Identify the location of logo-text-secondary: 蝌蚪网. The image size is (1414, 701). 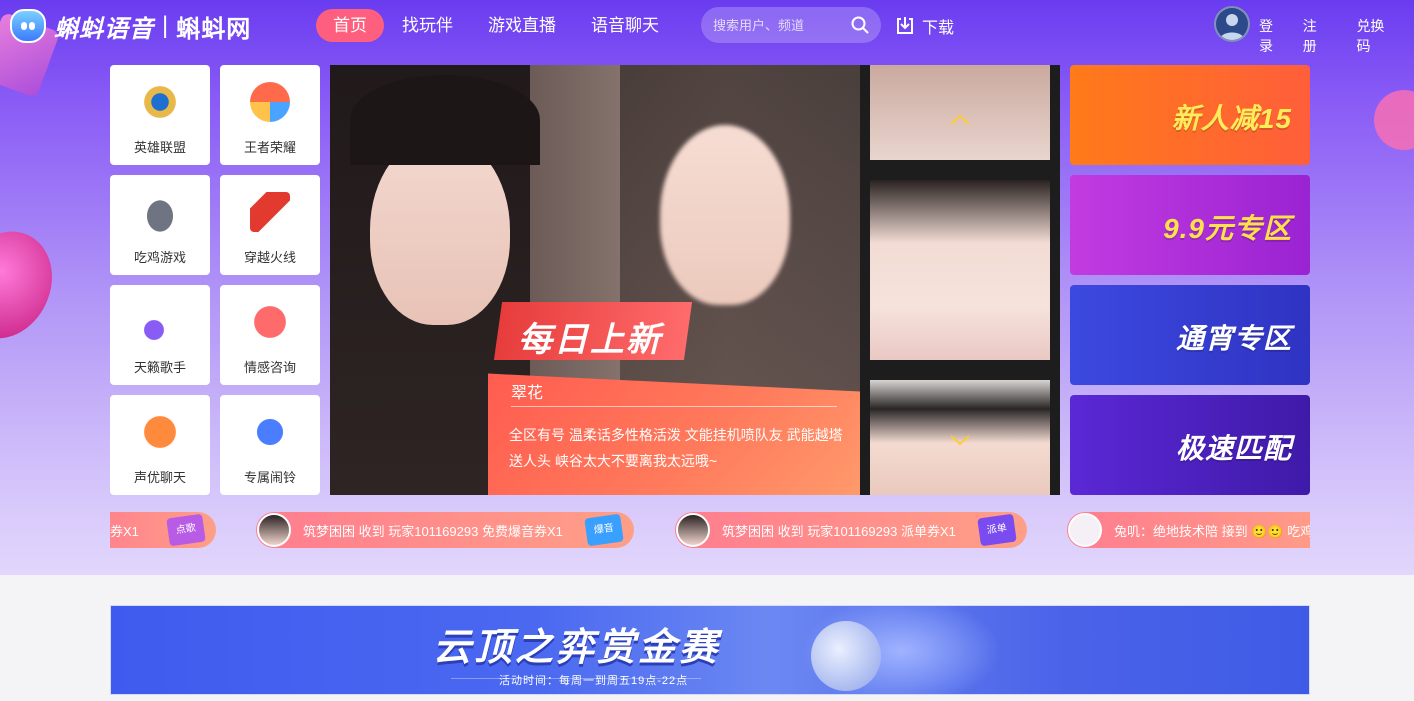
(214, 29).